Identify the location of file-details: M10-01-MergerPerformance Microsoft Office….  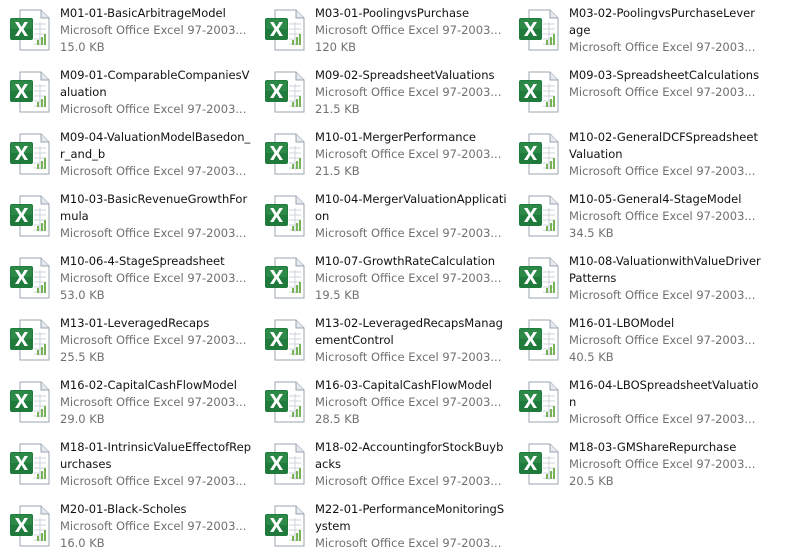
(411, 154).